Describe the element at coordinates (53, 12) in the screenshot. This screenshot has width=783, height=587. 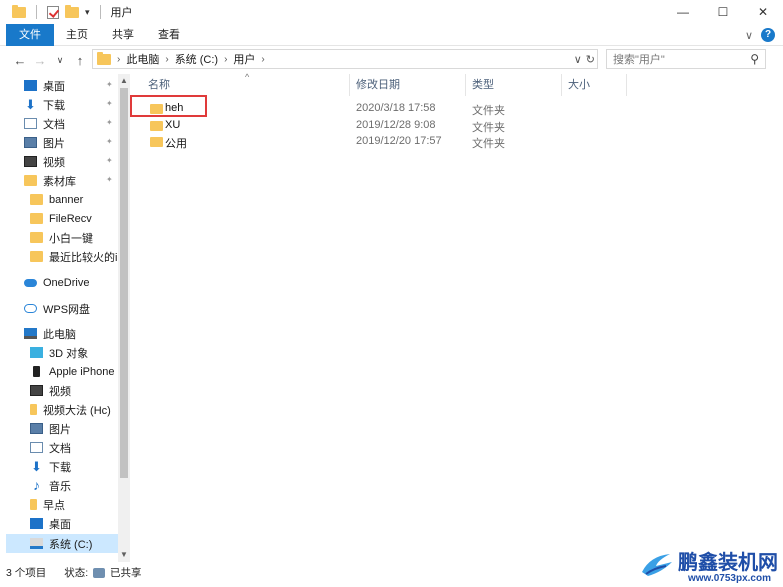
I see `properties-icon` at that location.